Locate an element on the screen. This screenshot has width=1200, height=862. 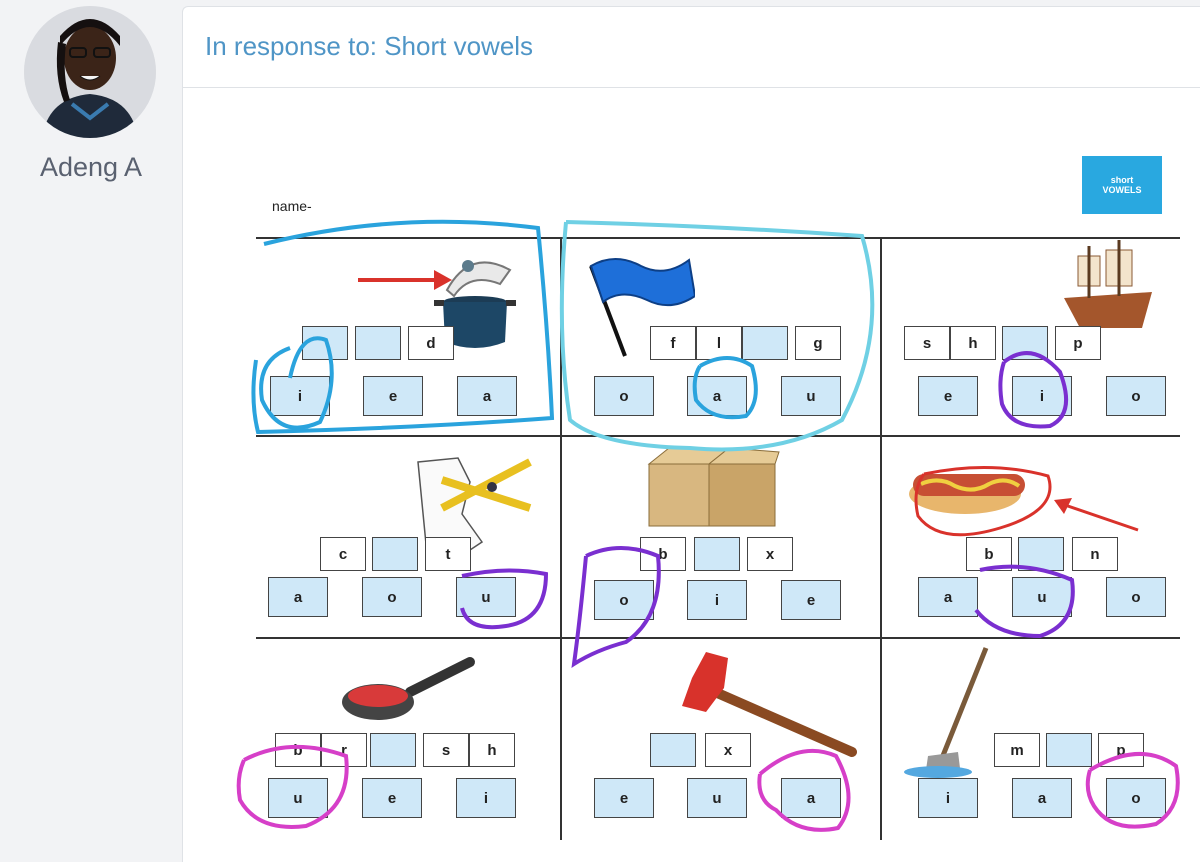
red-arrow-hotdog is located at coordinates (1100, 517).